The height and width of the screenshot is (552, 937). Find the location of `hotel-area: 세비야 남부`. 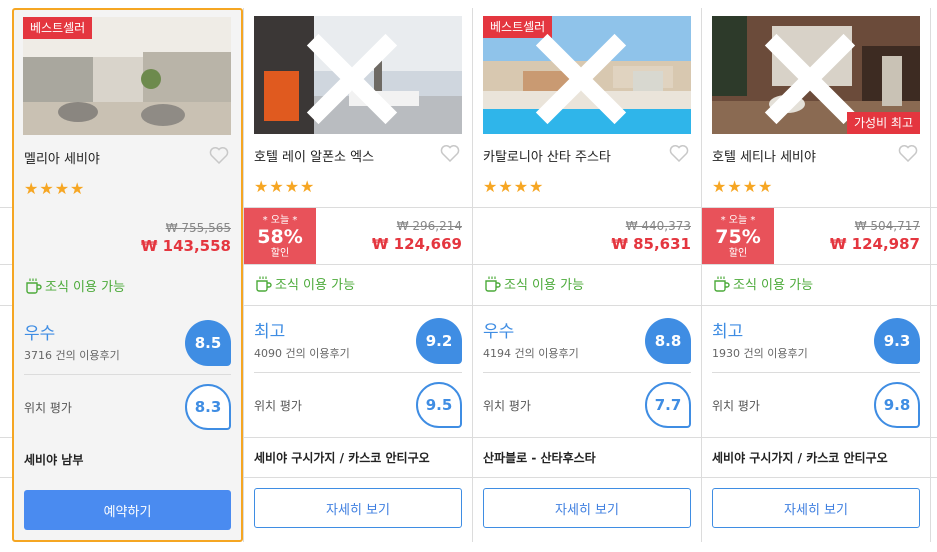

hotel-area: 세비야 남부 is located at coordinates (54, 460).